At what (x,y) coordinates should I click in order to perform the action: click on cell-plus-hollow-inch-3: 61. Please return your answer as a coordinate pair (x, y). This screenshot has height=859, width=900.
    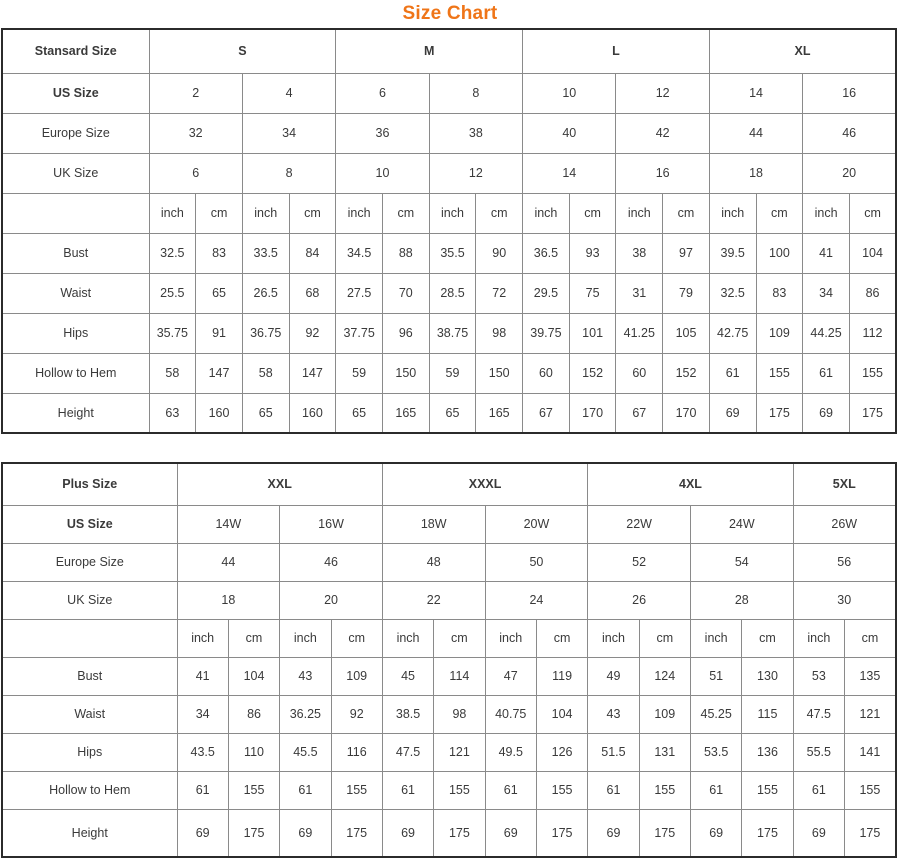
    Looking at the image, I should click on (510, 790).